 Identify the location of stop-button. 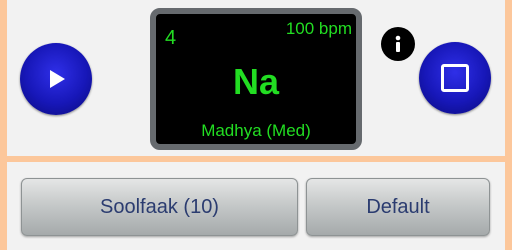
(455, 78).